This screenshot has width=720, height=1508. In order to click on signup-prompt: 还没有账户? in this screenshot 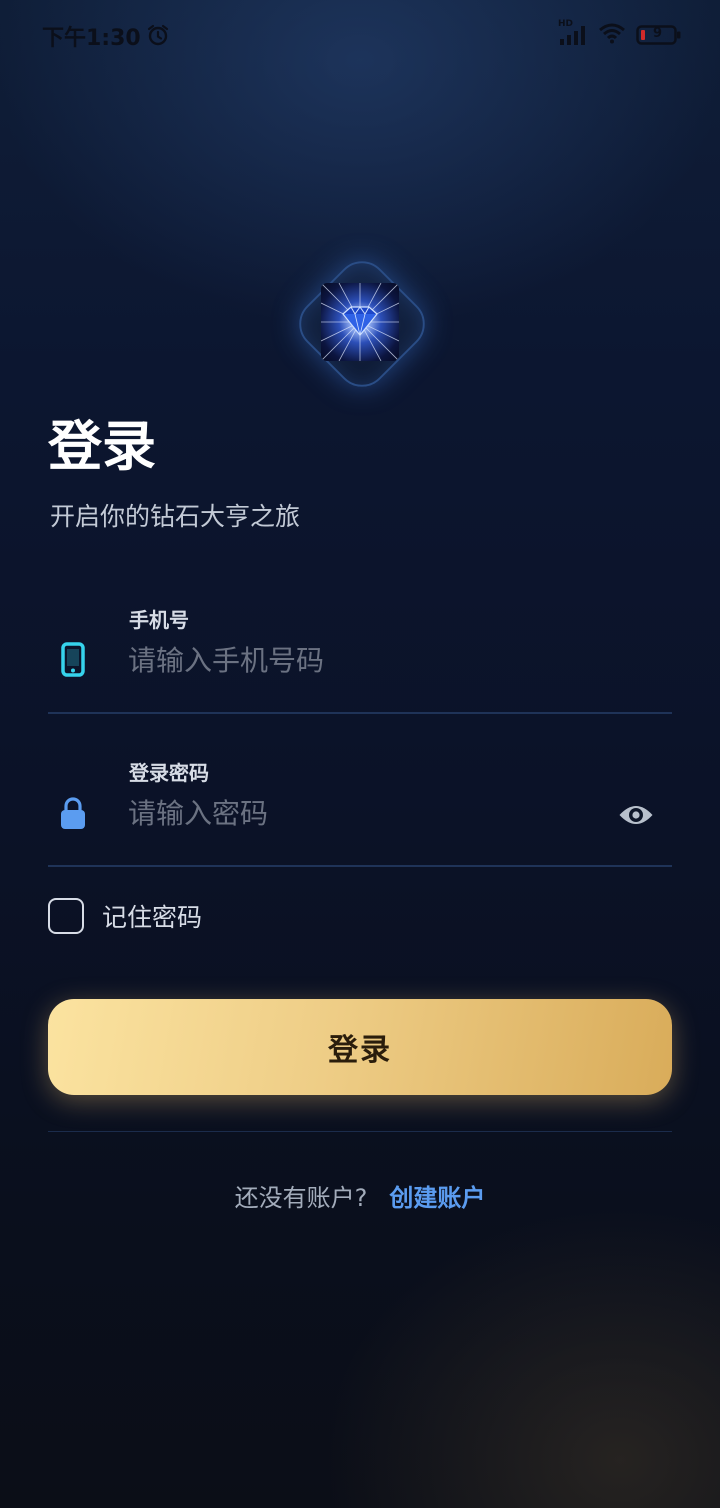, I will do `click(301, 1198)`.